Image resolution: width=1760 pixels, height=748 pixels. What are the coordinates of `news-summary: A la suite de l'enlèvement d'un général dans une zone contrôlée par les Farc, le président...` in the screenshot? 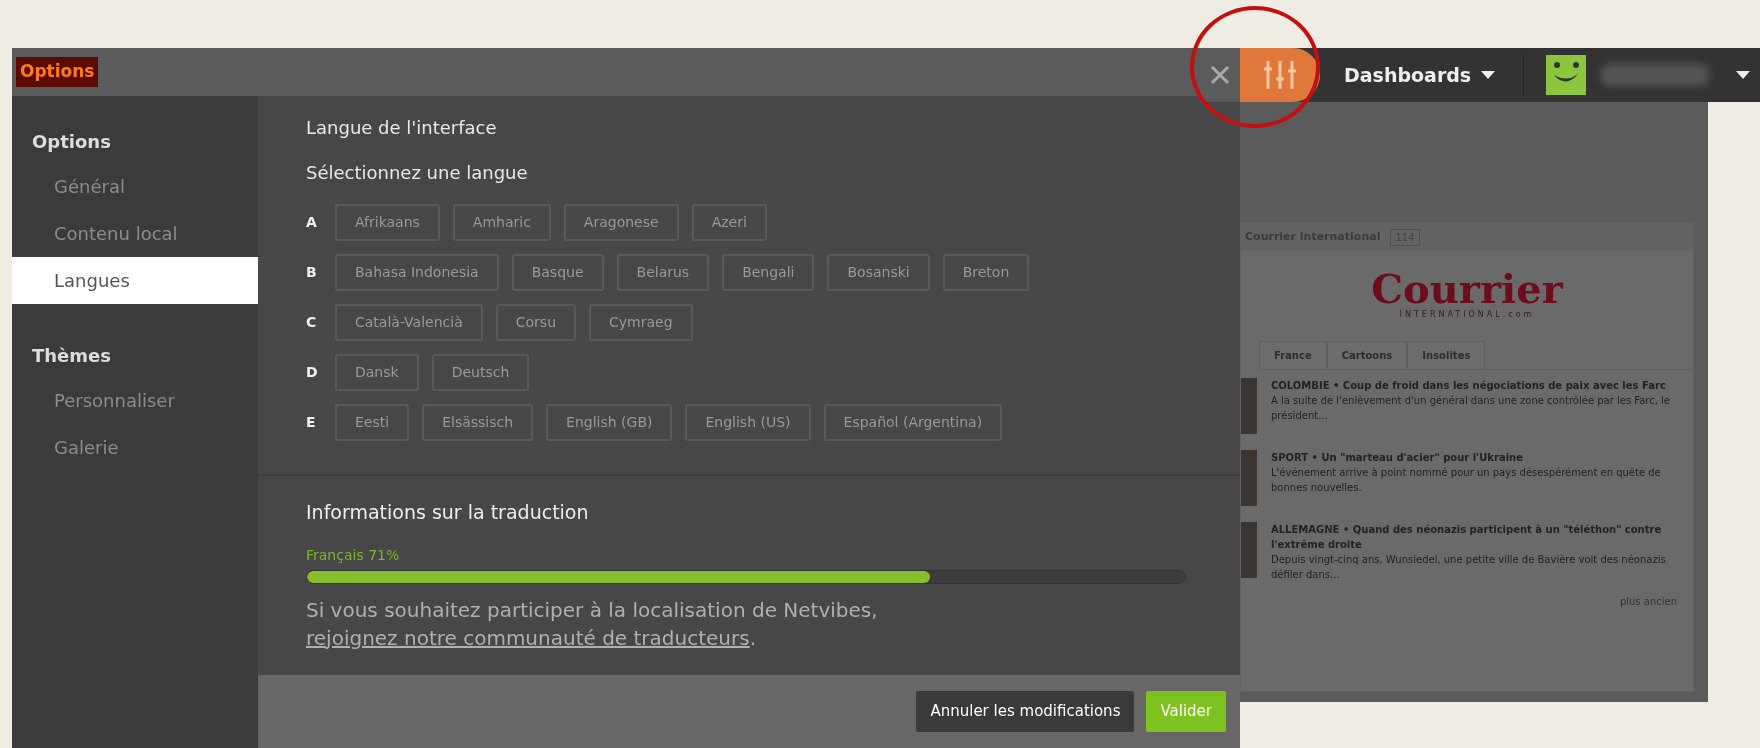 It's located at (1471, 408).